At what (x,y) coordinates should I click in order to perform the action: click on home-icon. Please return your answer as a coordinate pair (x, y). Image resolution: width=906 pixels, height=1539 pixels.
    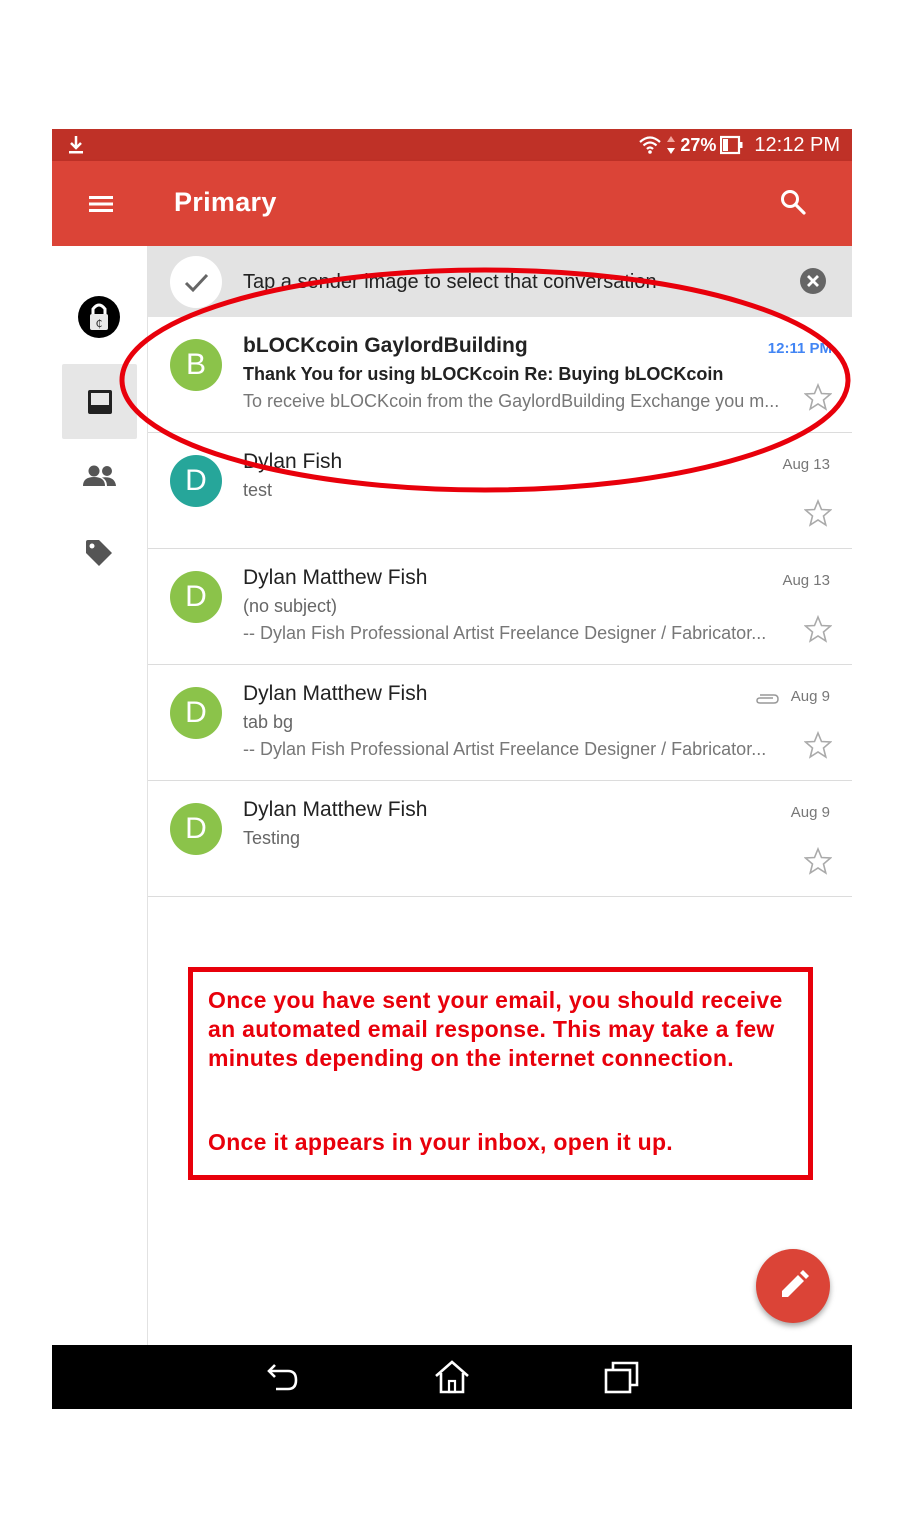
    Looking at the image, I should click on (452, 1377).